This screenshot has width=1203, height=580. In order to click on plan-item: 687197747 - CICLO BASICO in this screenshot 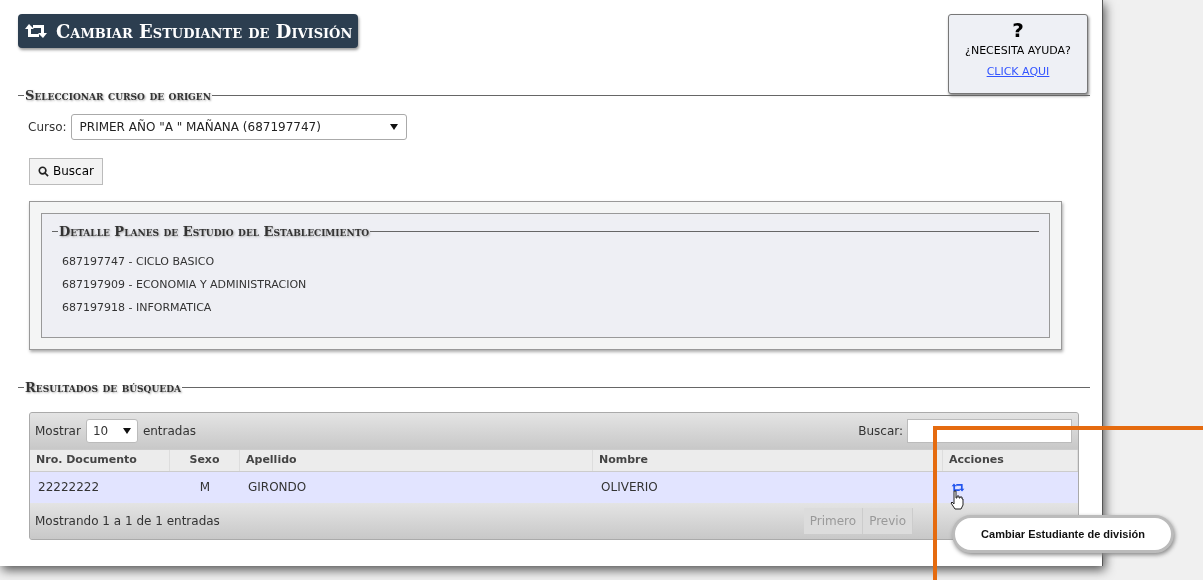, I will do `click(139, 262)`.